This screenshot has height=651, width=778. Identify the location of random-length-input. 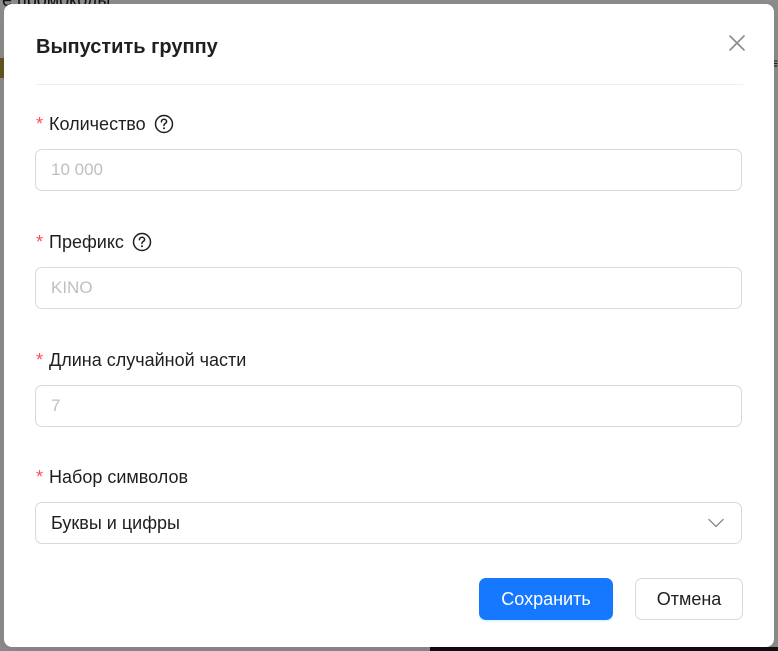
(388, 406).